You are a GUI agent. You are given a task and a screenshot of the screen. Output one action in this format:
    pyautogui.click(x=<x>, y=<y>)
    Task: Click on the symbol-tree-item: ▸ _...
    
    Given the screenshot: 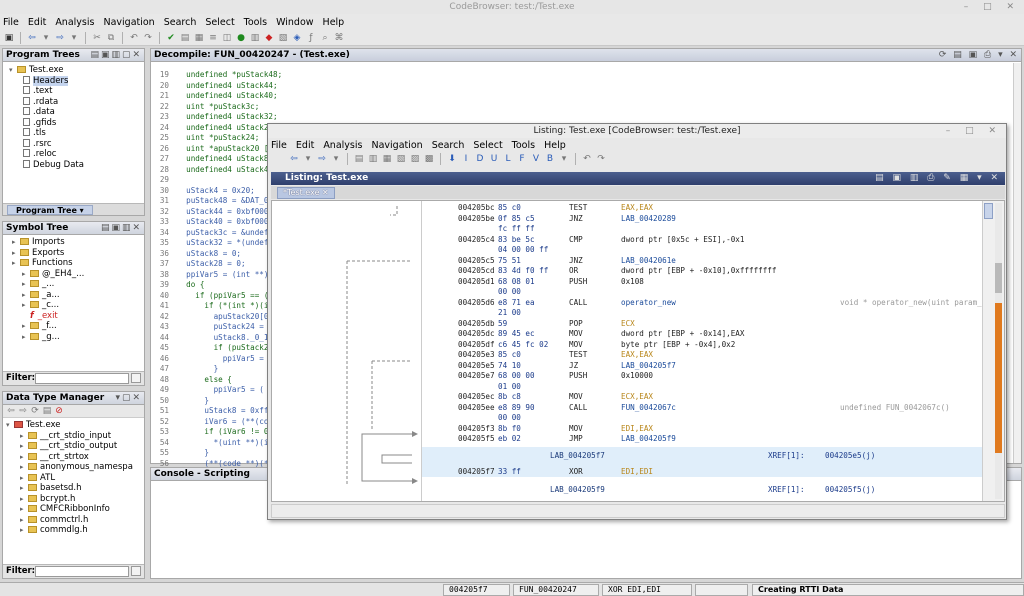 What is the action you would take?
    pyautogui.click(x=75, y=284)
    